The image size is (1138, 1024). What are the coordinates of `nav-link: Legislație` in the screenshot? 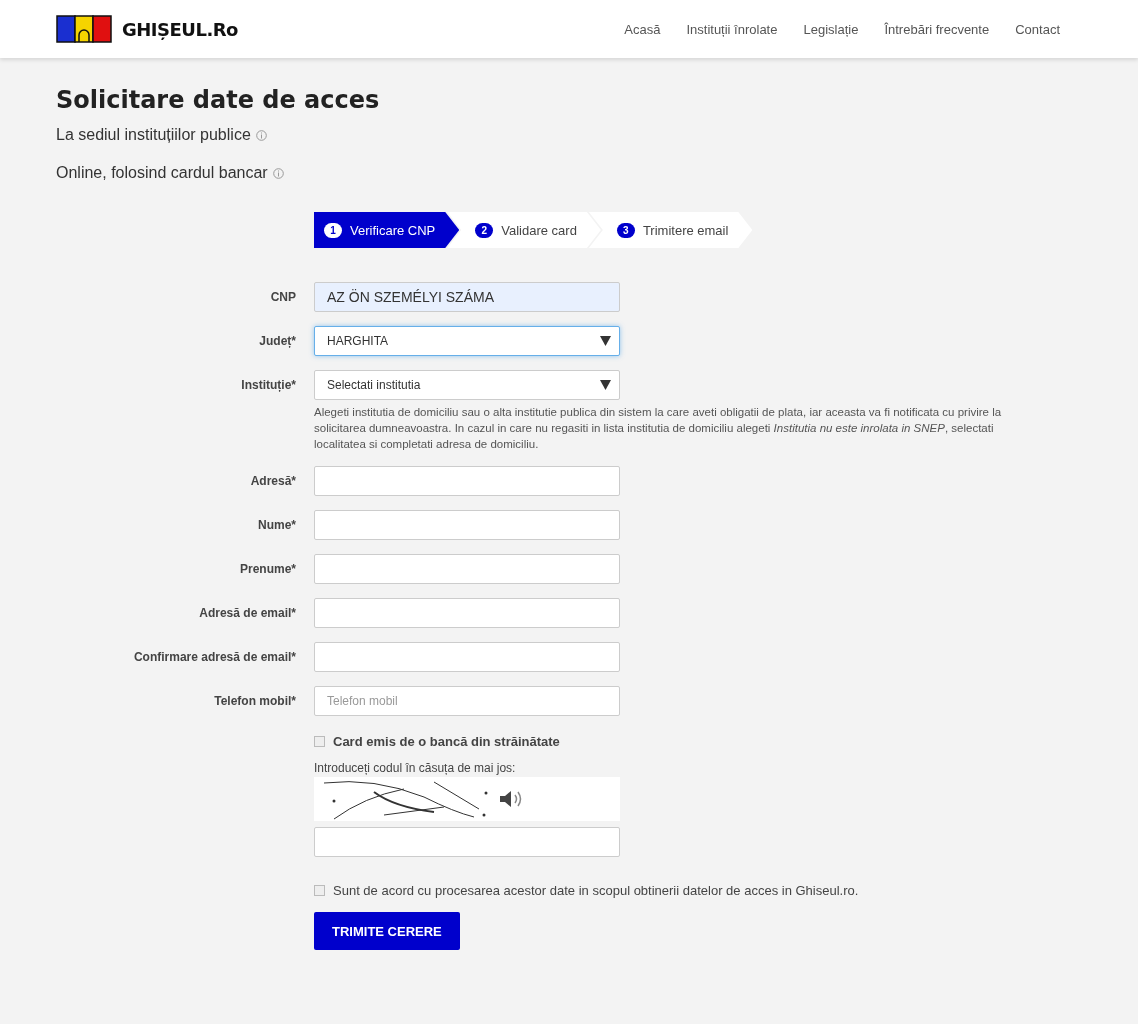 It's located at (831, 29).